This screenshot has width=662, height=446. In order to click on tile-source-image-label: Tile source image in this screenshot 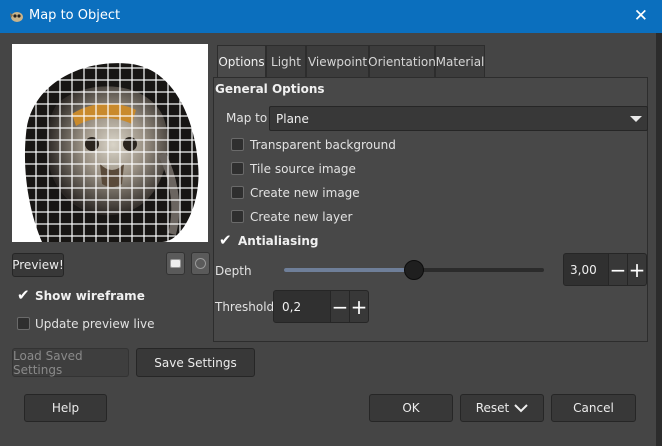, I will do `click(303, 169)`.